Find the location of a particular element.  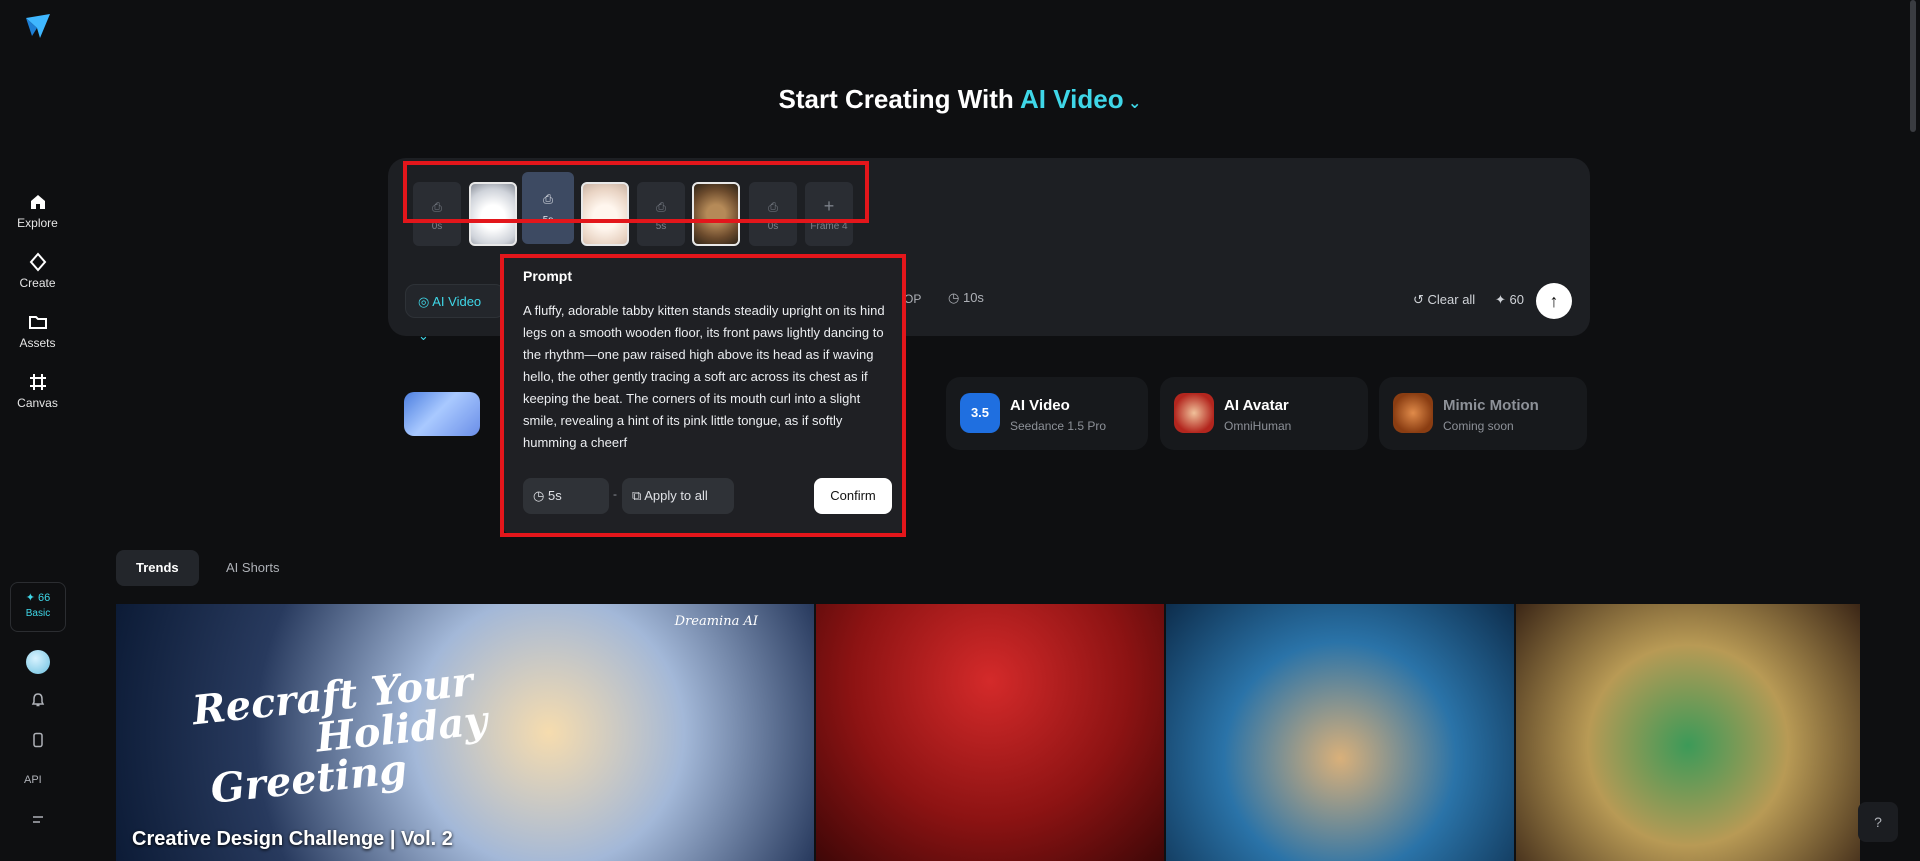

submit-button: ↑ is located at coordinates (1554, 301).